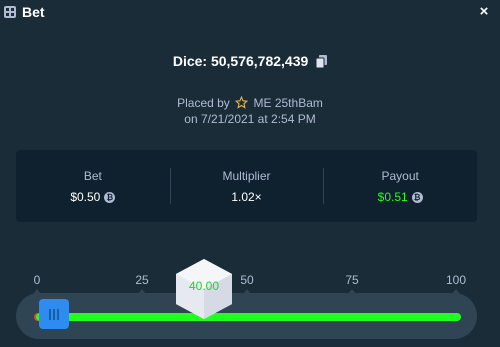  I want to click on bet-date: on 7/21/2021 at 2:54 PM, so click(250, 119).